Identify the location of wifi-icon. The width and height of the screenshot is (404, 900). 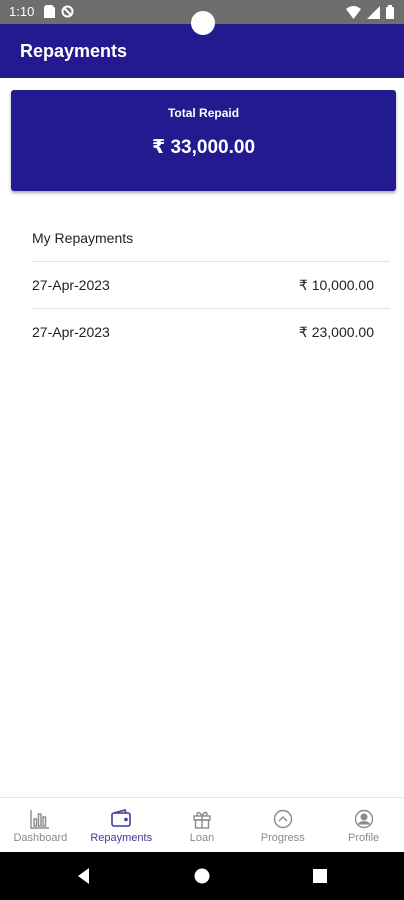
(353, 13).